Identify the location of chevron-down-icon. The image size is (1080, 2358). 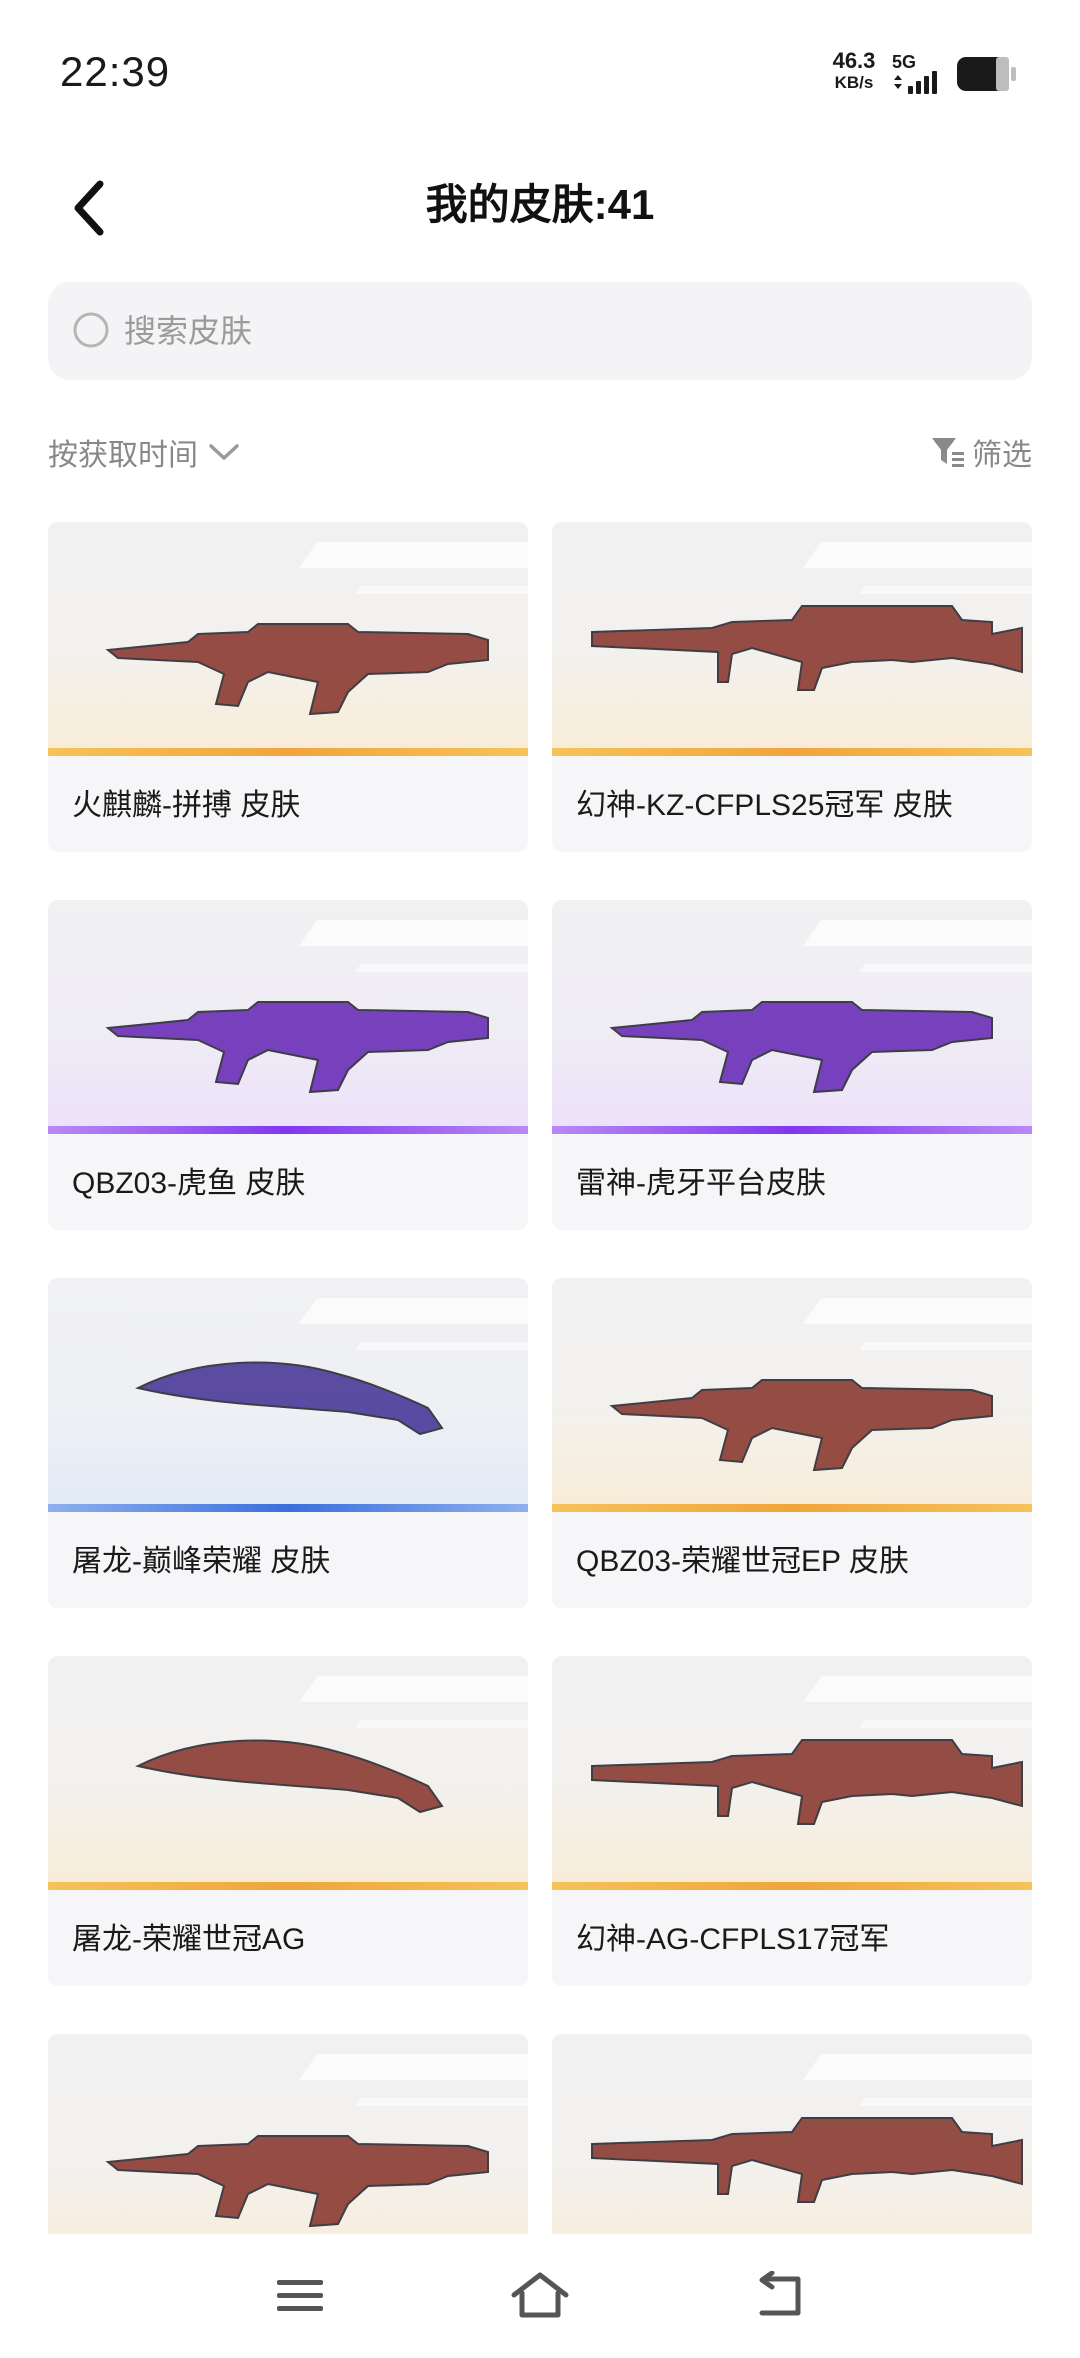
(224, 452).